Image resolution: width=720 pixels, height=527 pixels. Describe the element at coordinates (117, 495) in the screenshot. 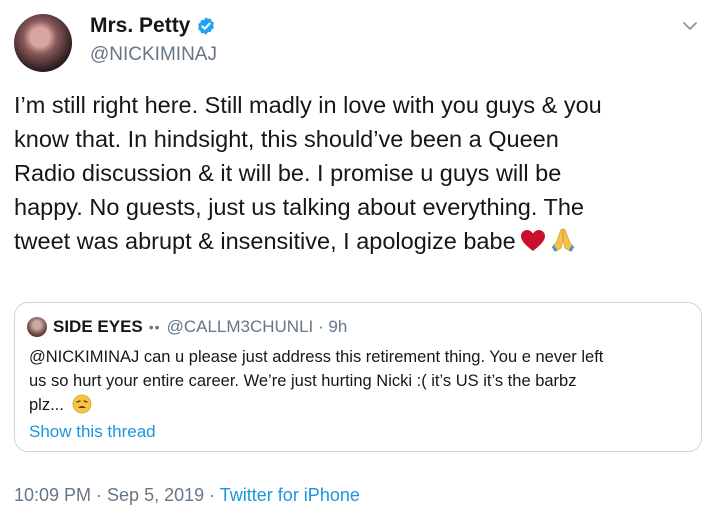

I see `timestamp: 10:09 PM · Sep 5, 2019 ·` at that location.